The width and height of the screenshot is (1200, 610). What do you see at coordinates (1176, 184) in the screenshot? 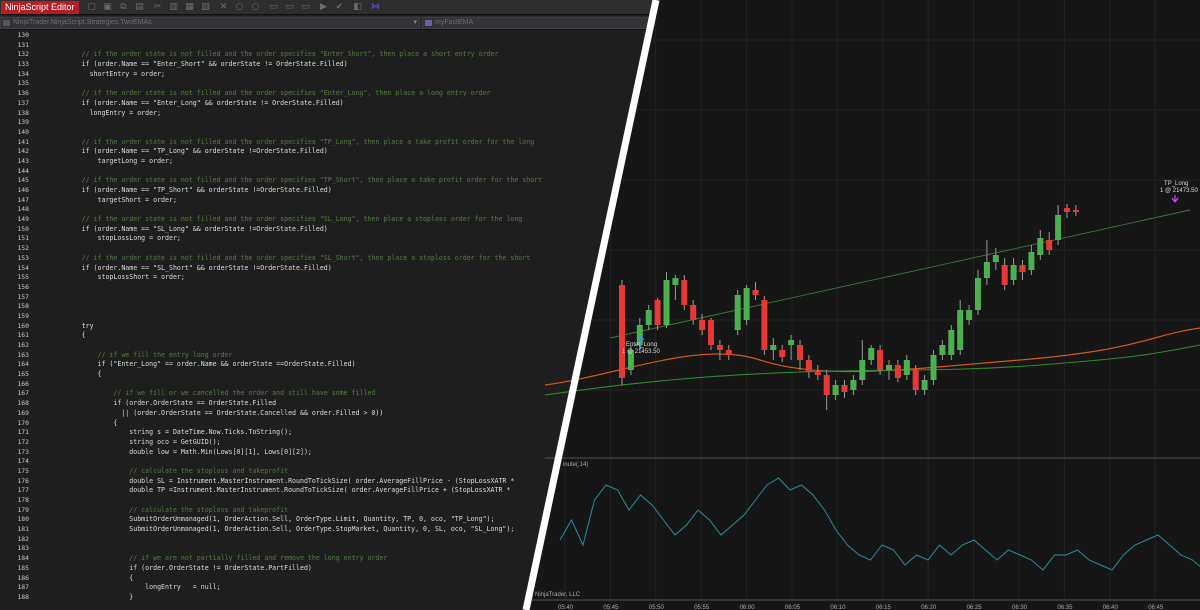
I see `trade-exit-name: TP_Long` at bounding box center [1176, 184].